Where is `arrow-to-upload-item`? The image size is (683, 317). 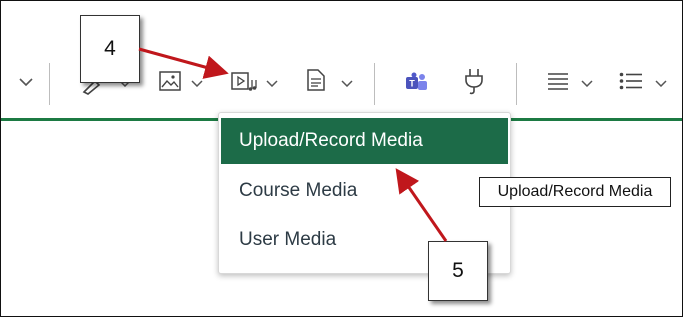
arrow-to-upload-item is located at coordinates (421, 205).